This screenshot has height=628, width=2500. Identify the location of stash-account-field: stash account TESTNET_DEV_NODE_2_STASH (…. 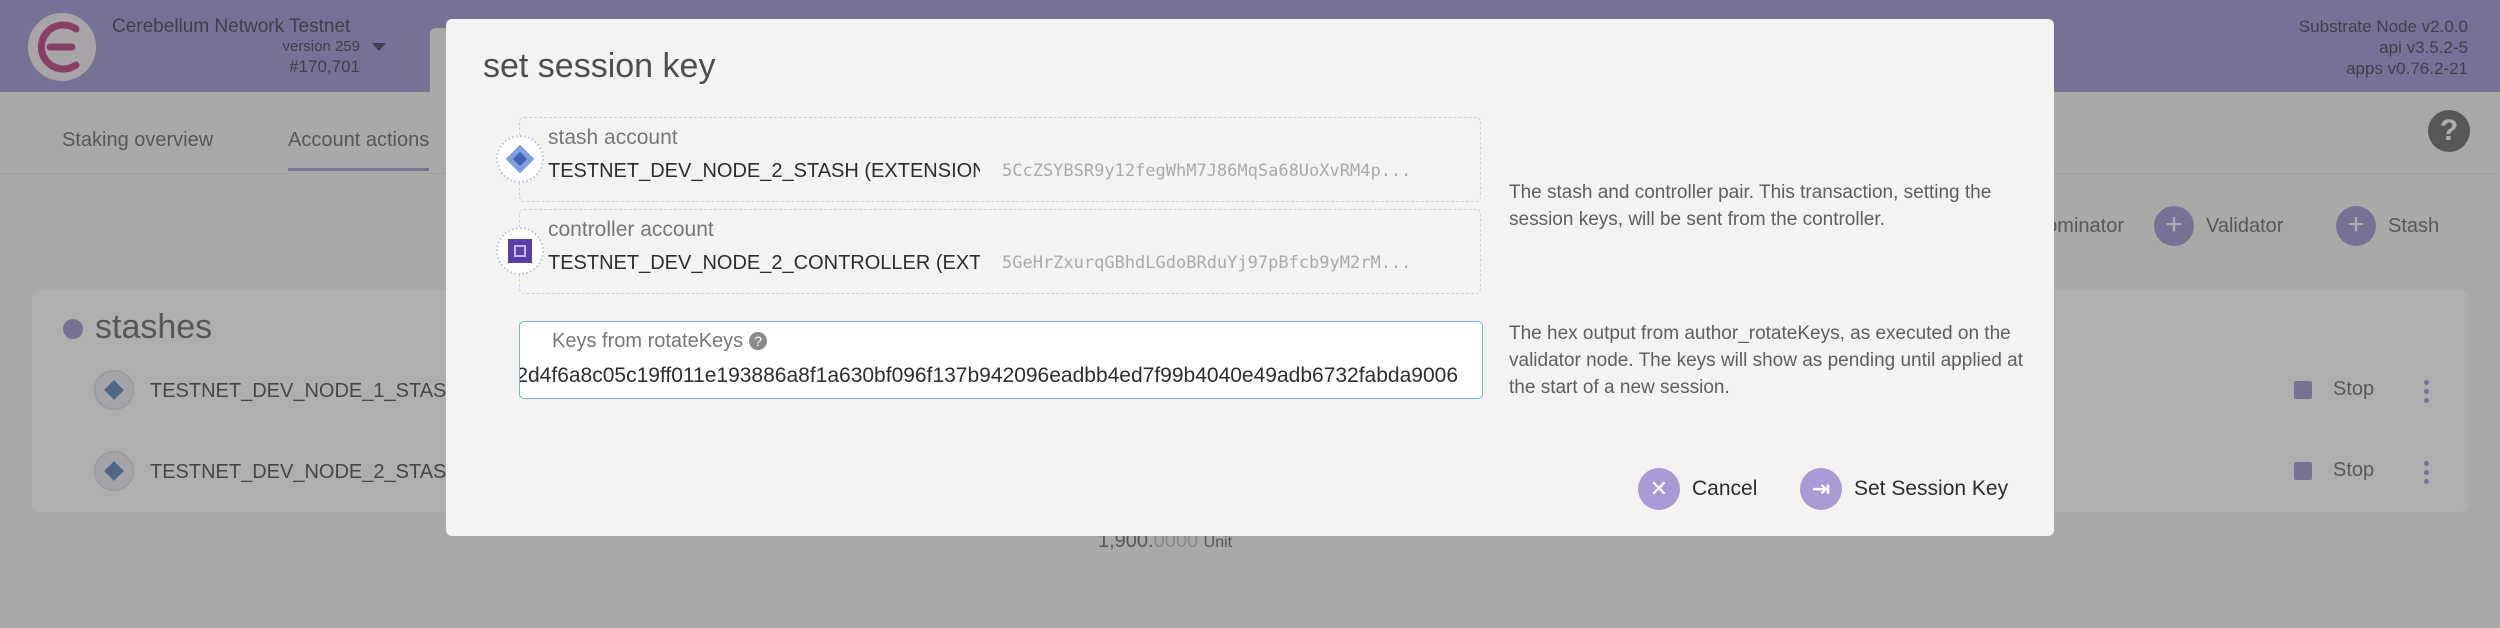
(1000, 159).